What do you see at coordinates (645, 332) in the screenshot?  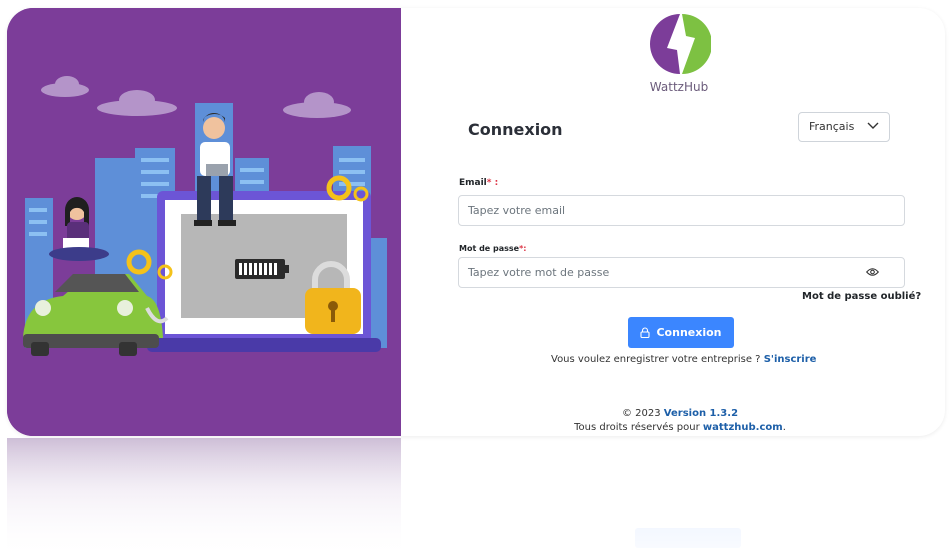 I see `lock-icon` at bounding box center [645, 332].